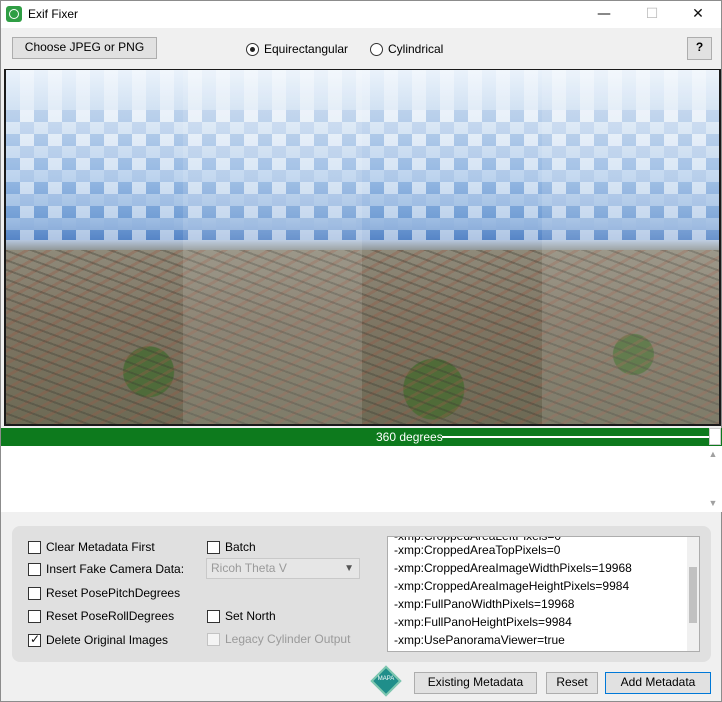 The width and height of the screenshot is (722, 702). I want to click on reset-pitch-label: Reset PosePitchDegrees, so click(113, 593).